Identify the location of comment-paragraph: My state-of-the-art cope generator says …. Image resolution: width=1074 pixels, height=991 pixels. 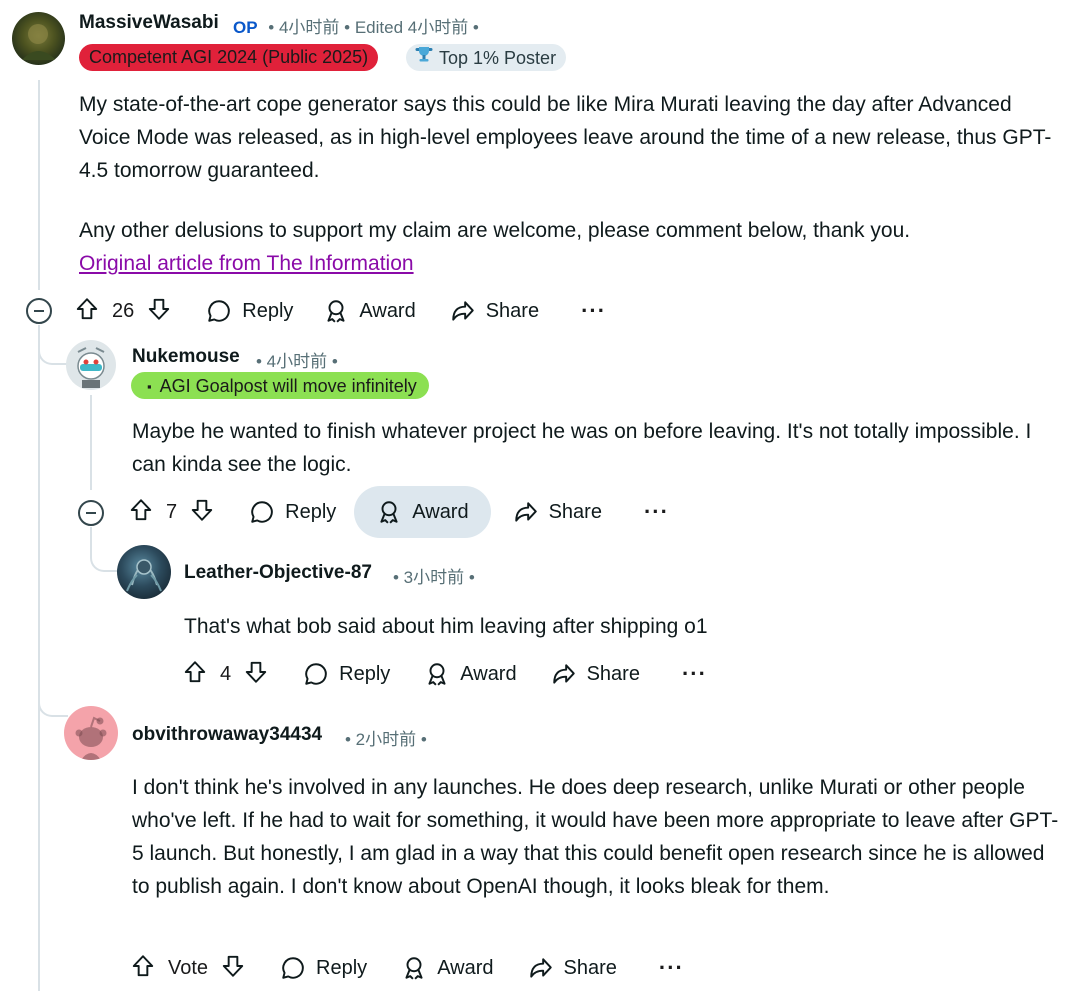
(565, 137).